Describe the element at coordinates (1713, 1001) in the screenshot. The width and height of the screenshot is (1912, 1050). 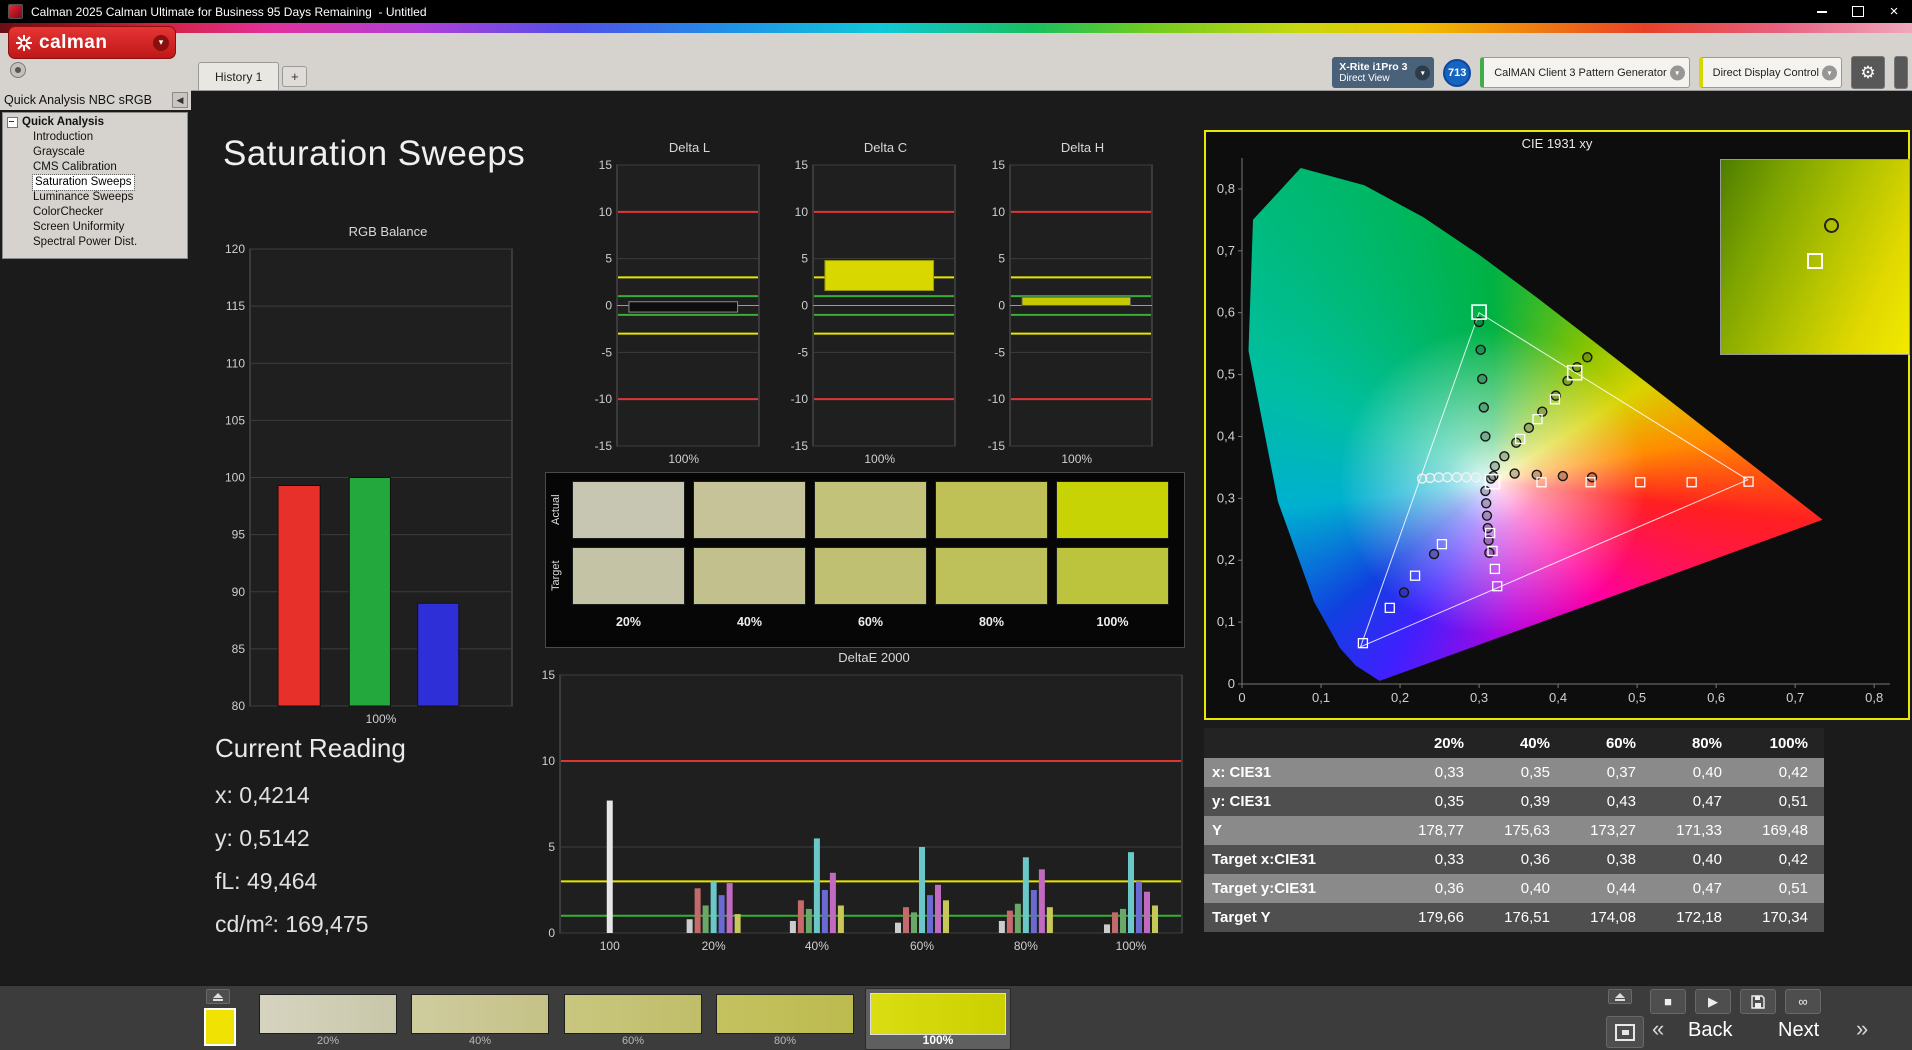
I see `play-button: ▶` at that location.